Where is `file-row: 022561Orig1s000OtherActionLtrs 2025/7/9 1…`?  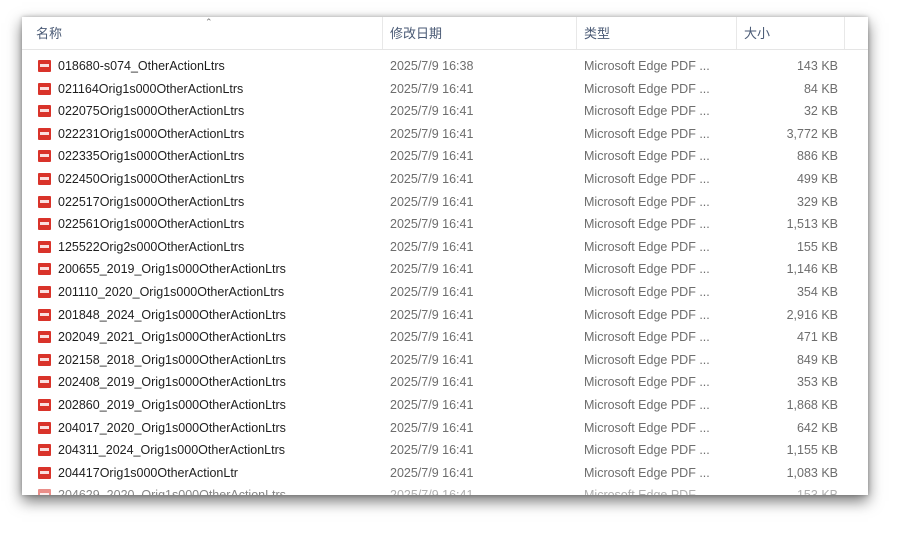 file-row: 022561Orig1s000OtherActionLtrs 2025/7/9 1… is located at coordinates (445, 224).